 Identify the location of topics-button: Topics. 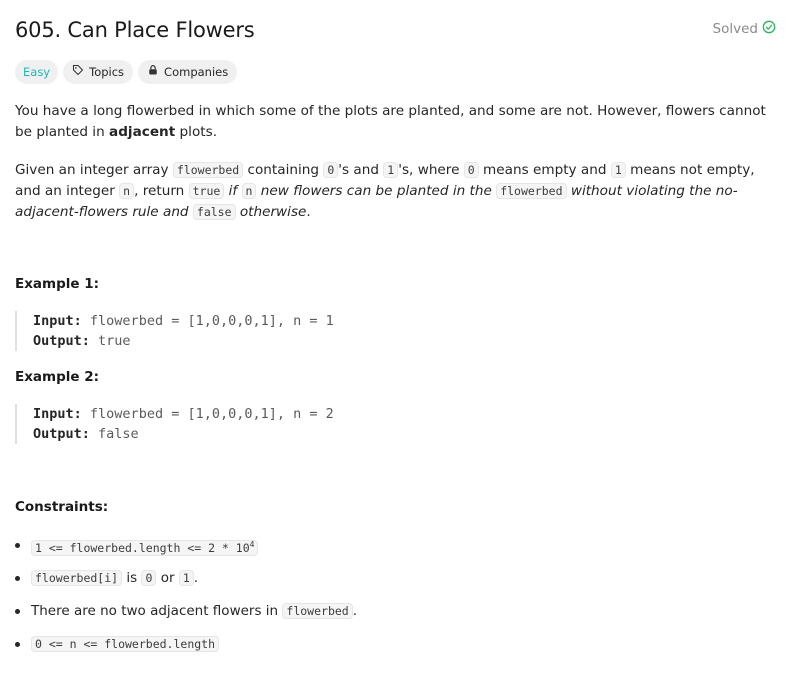
(98, 72).